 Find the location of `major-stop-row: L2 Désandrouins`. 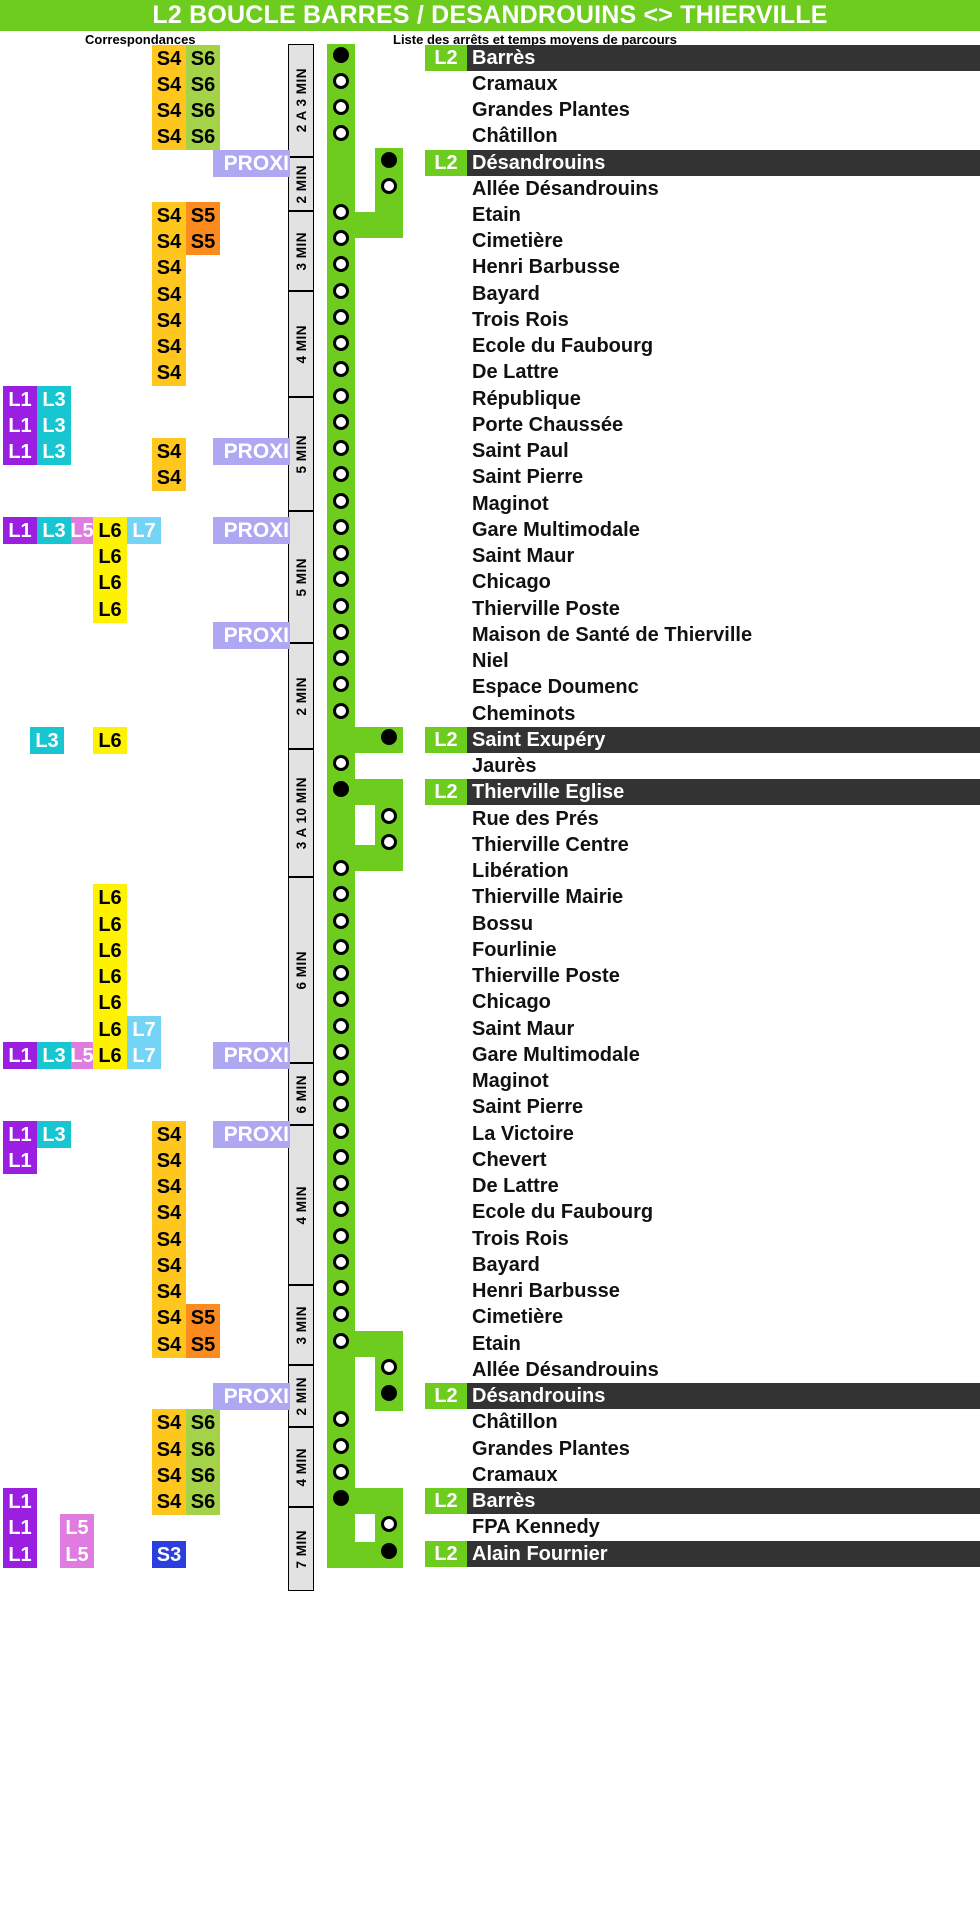

major-stop-row: L2 Désandrouins is located at coordinates (702, 163).